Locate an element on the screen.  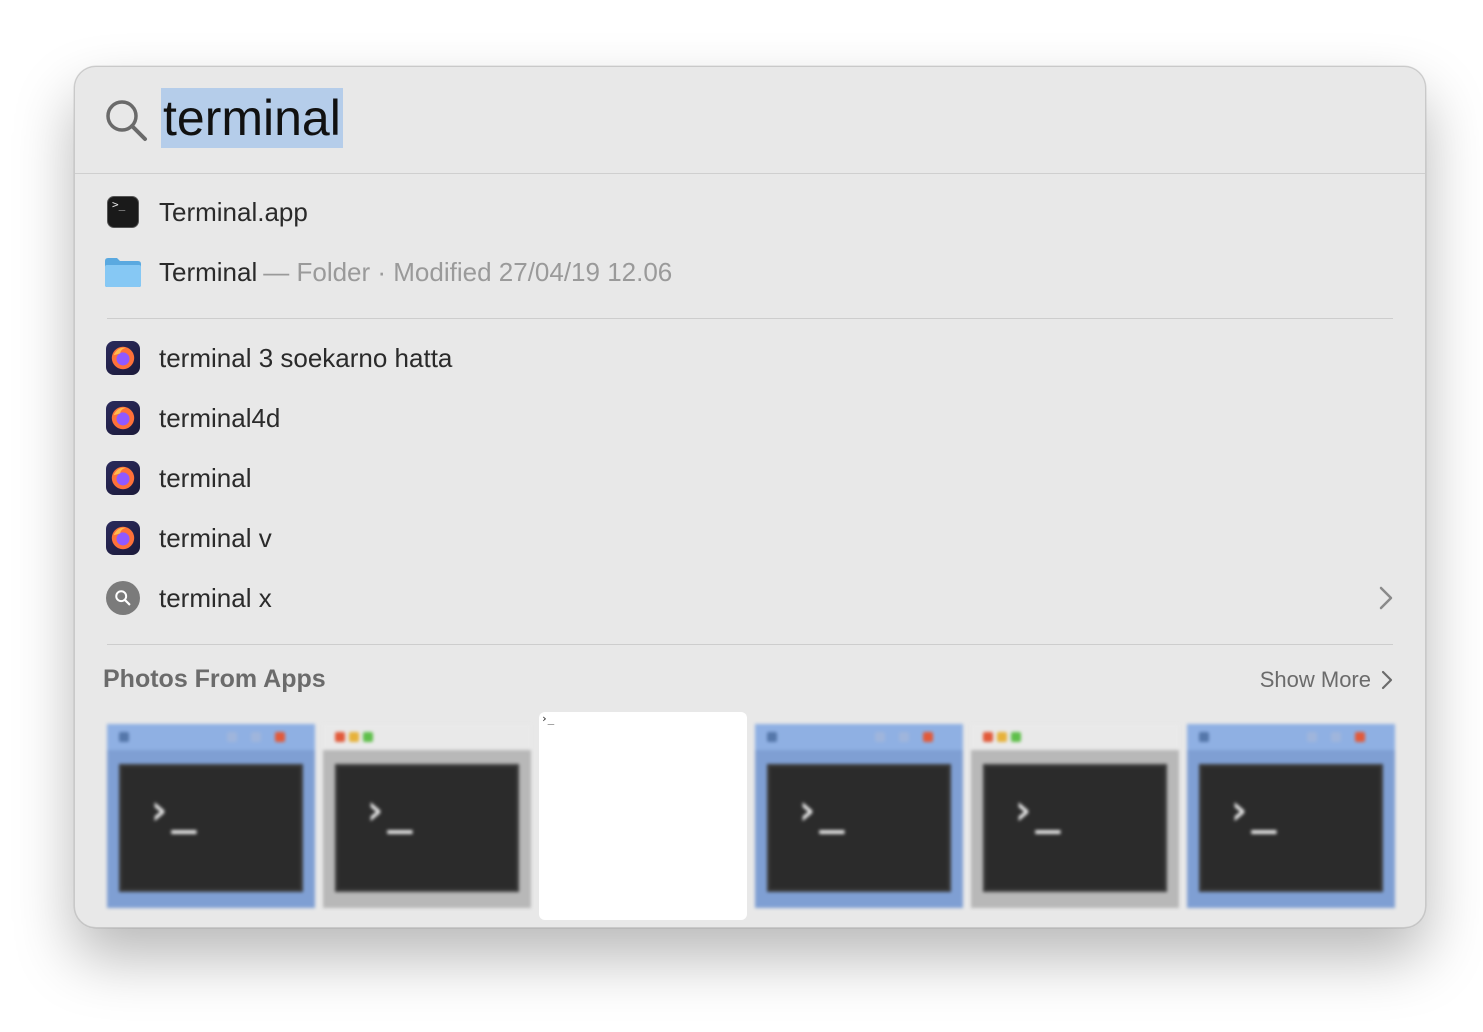
result-suggestion: terminal 3 soekarno hatta is located at coordinates (749, 358).